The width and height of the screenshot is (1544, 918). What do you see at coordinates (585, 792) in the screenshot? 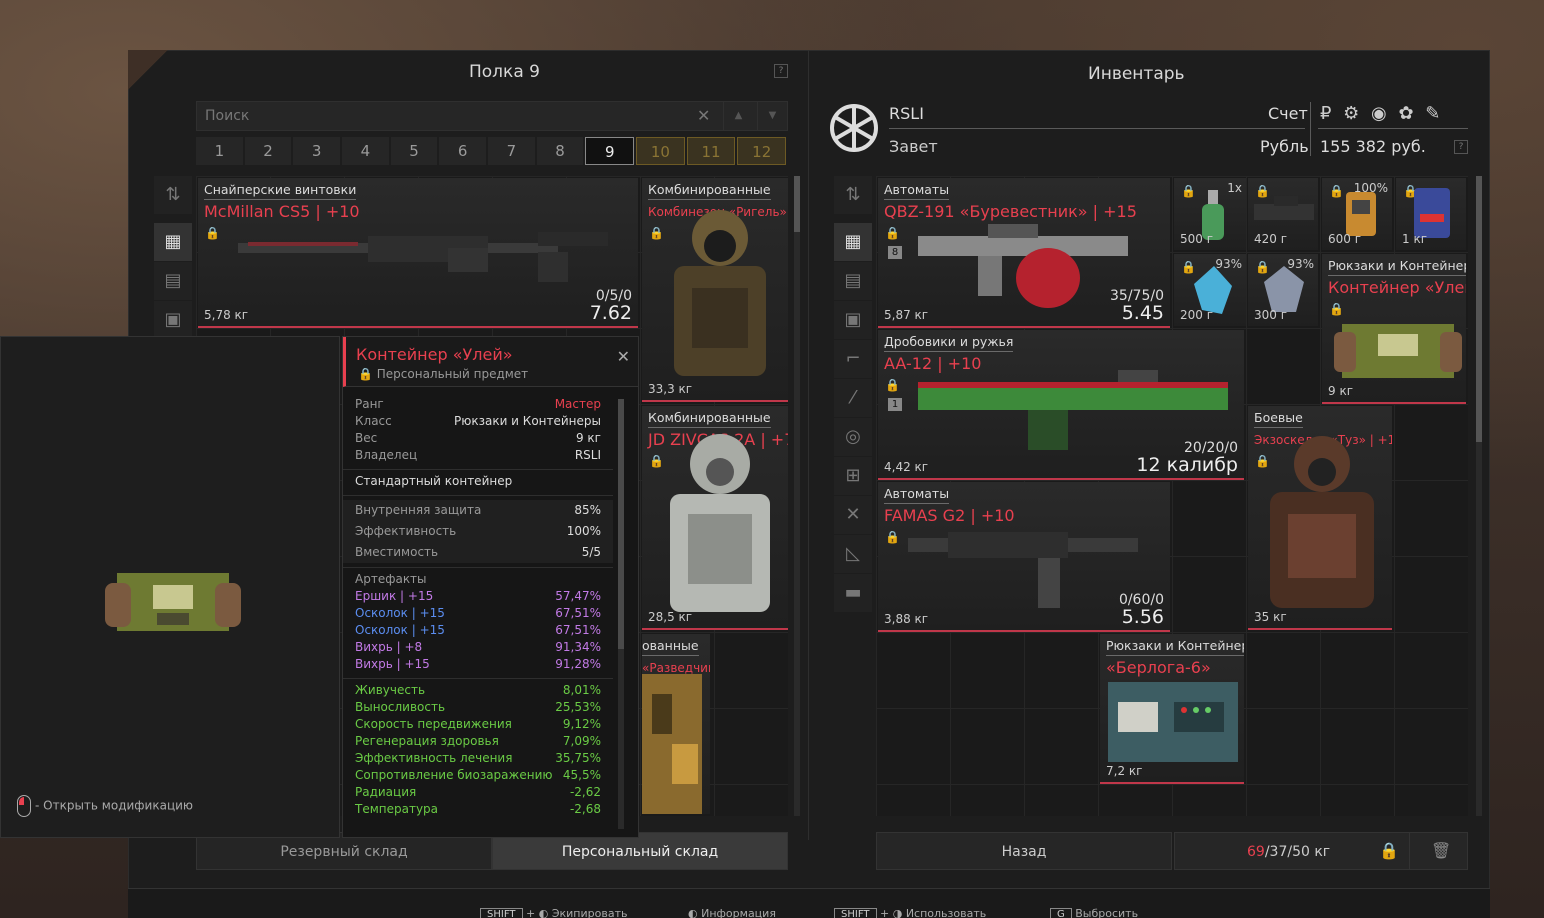
I see `row-value: -2,62` at bounding box center [585, 792].